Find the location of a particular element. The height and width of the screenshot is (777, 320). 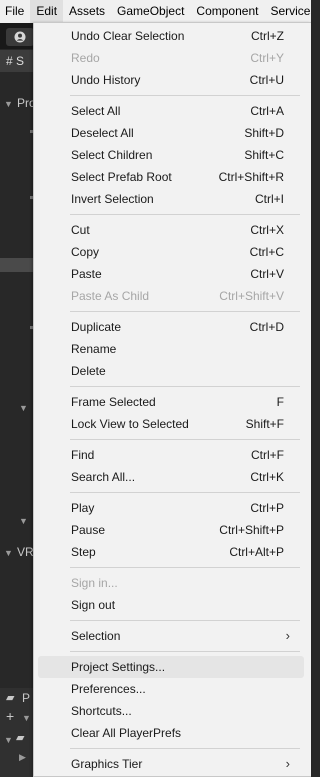

menu-item-lock-view: Lock View to Selected Shift+F is located at coordinates (171, 424).